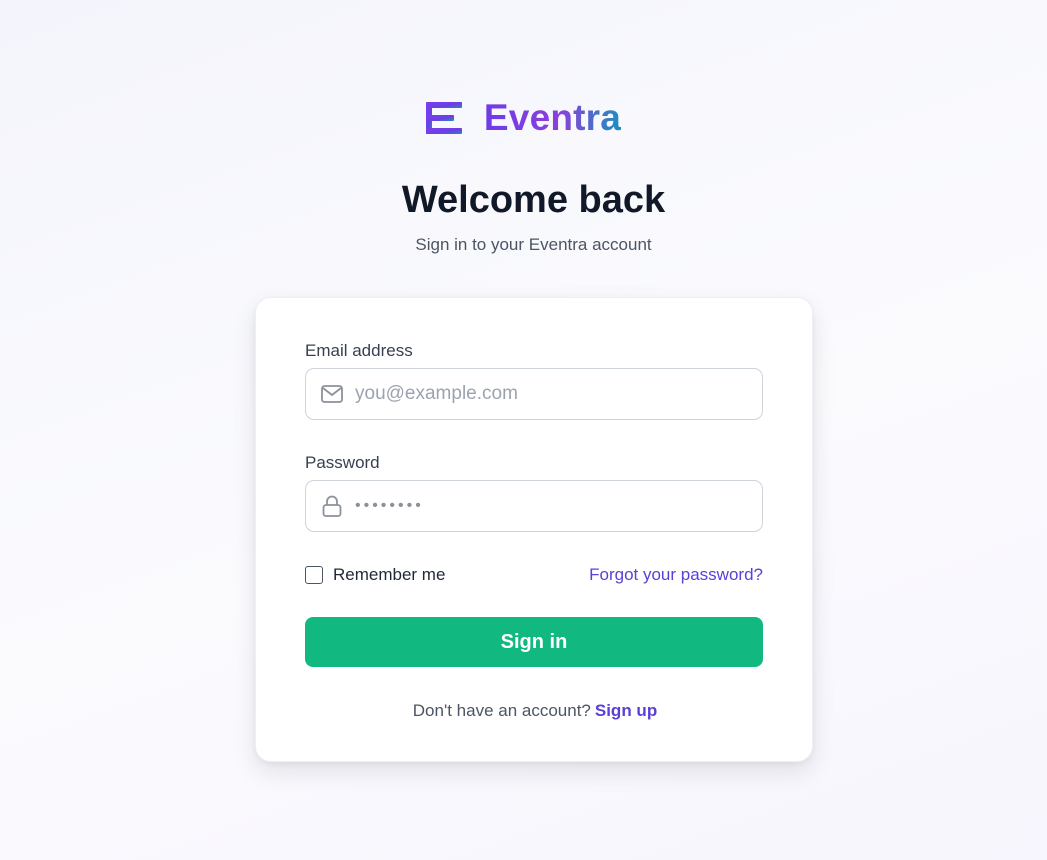  I want to click on email-label: Email address, so click(359, 350).